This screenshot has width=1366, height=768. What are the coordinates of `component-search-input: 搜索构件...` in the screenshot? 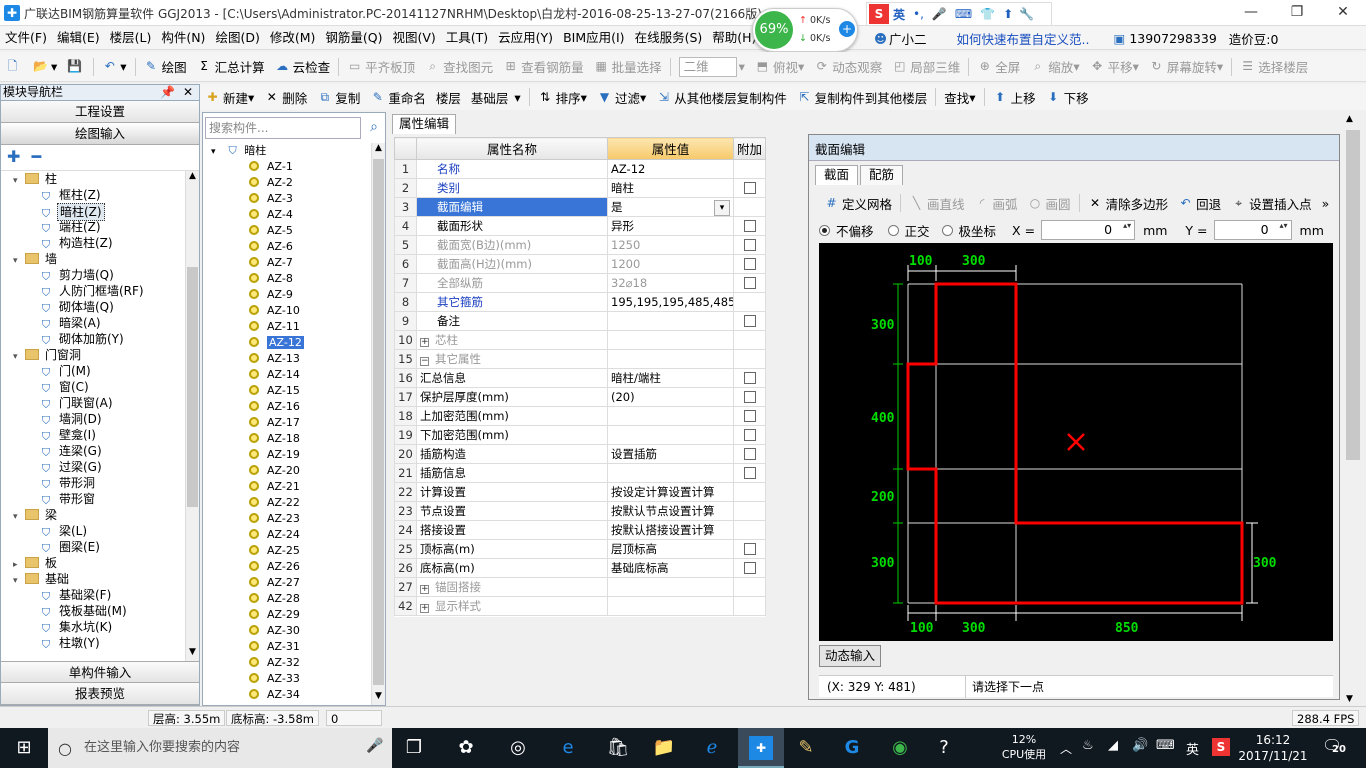 It's located at (283, 128).